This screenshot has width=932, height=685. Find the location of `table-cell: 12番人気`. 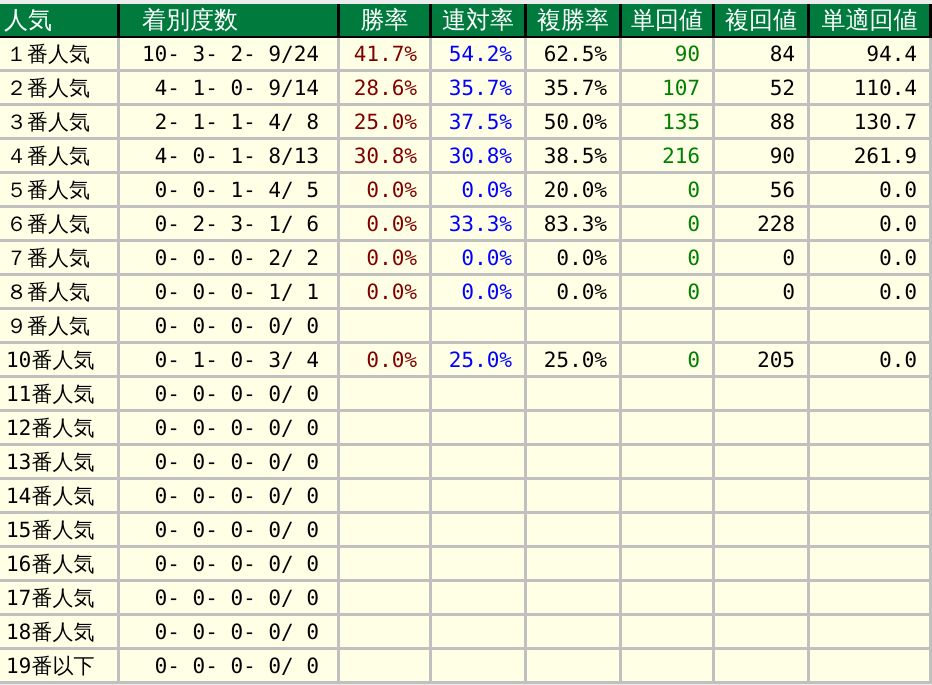

table-cell: 12番人気 is located at coordinates (60, 429).